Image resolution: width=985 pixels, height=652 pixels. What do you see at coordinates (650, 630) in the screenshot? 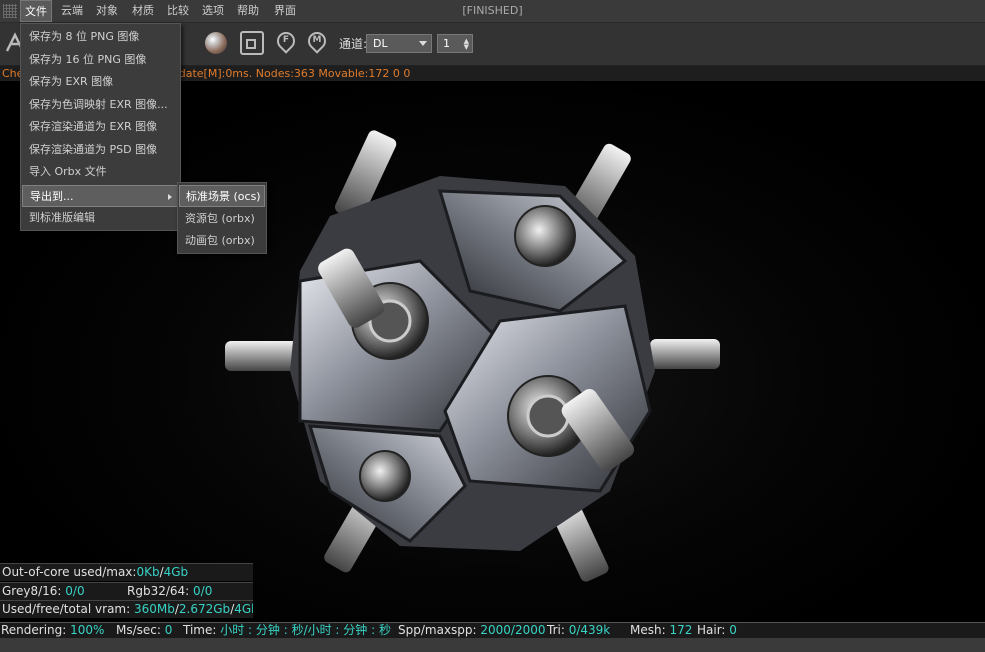
I see `status-mesh-label: Mesh:` at bounding box center [650, 630].